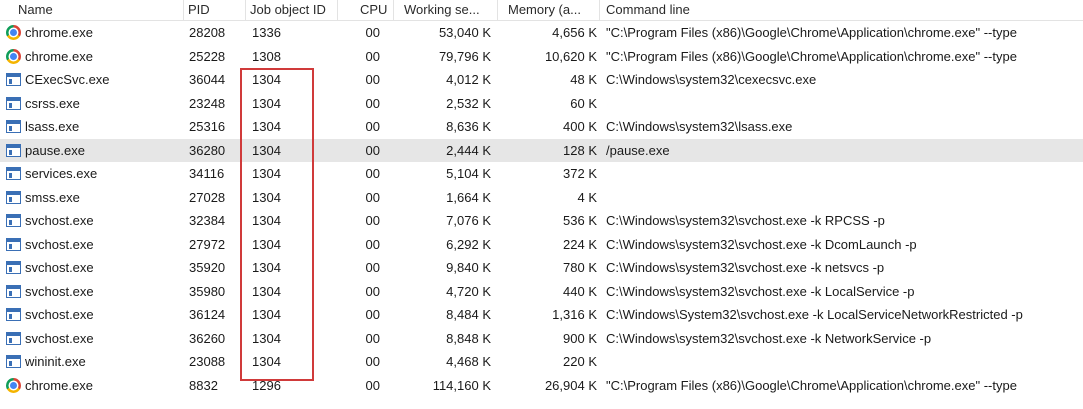  What do you see at coordinates (96, 103) in the screenshot?
I see `process-name: csrss.exe` at bounding box center [96, 103].